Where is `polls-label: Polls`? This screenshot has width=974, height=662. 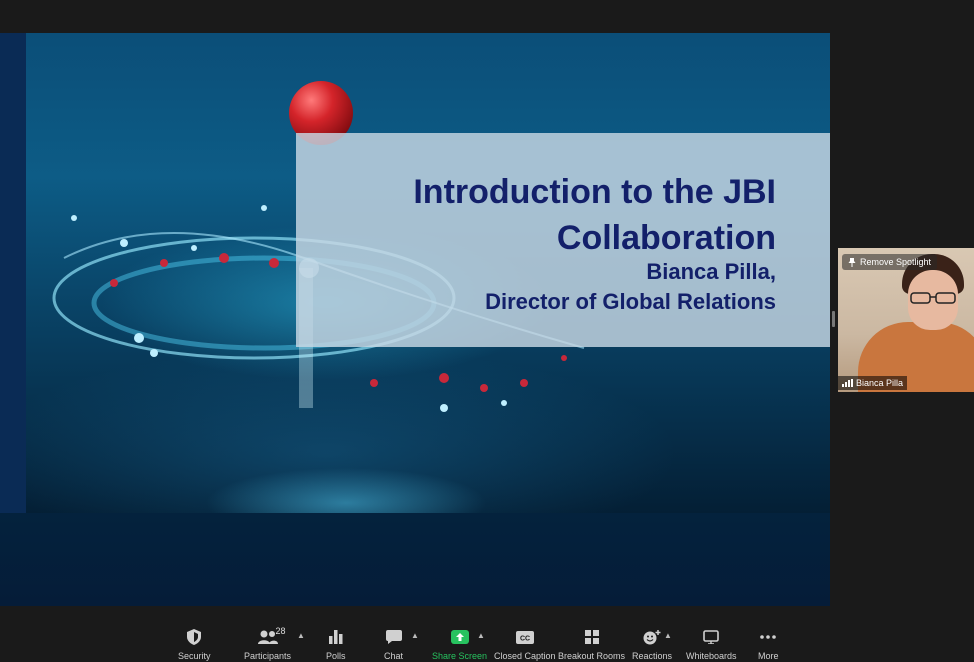 polls-label: Polls is located at coordinates (336, 656).